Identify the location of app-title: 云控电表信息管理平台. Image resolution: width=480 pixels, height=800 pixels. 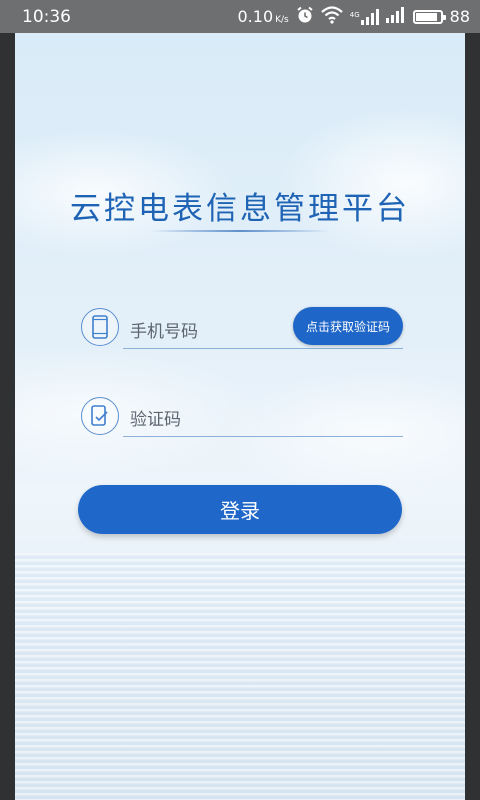
(240, 209).